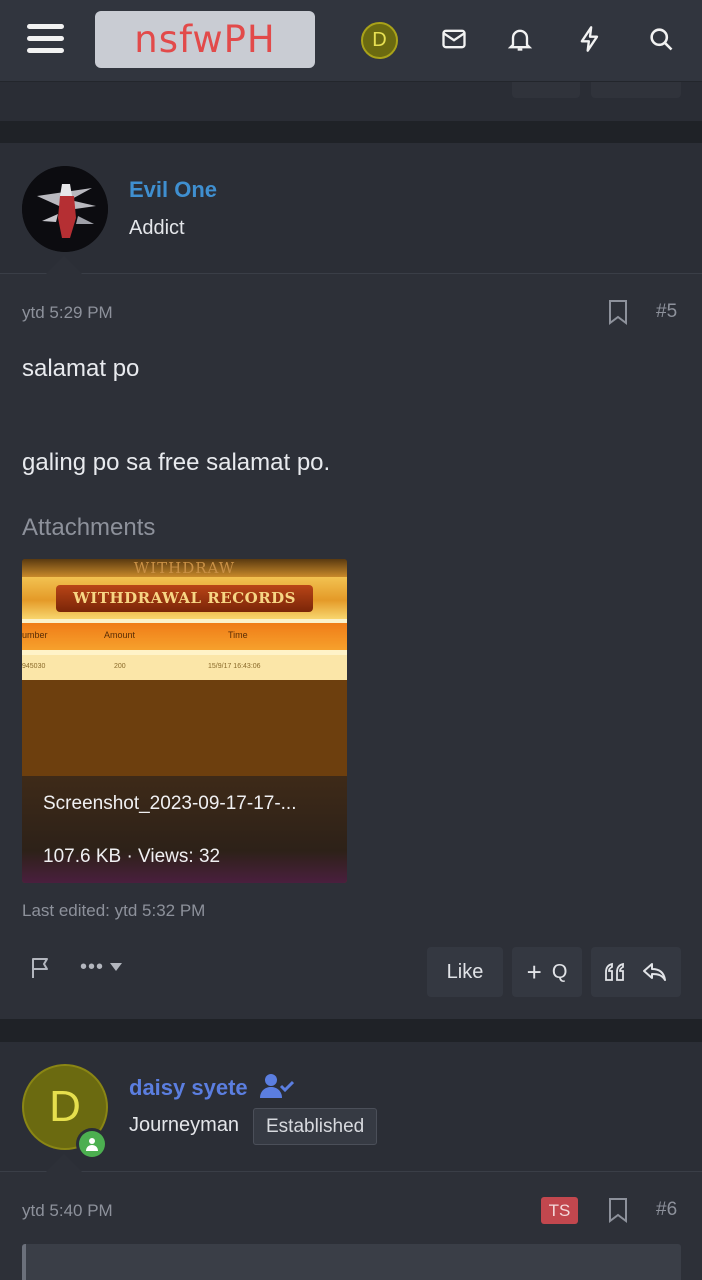 The height and width of the screenshot is (1280, 702). What do you see at coordinates (654, 972) in the screenshot?
I see `reply-icon` at bounding box center [654, 972].